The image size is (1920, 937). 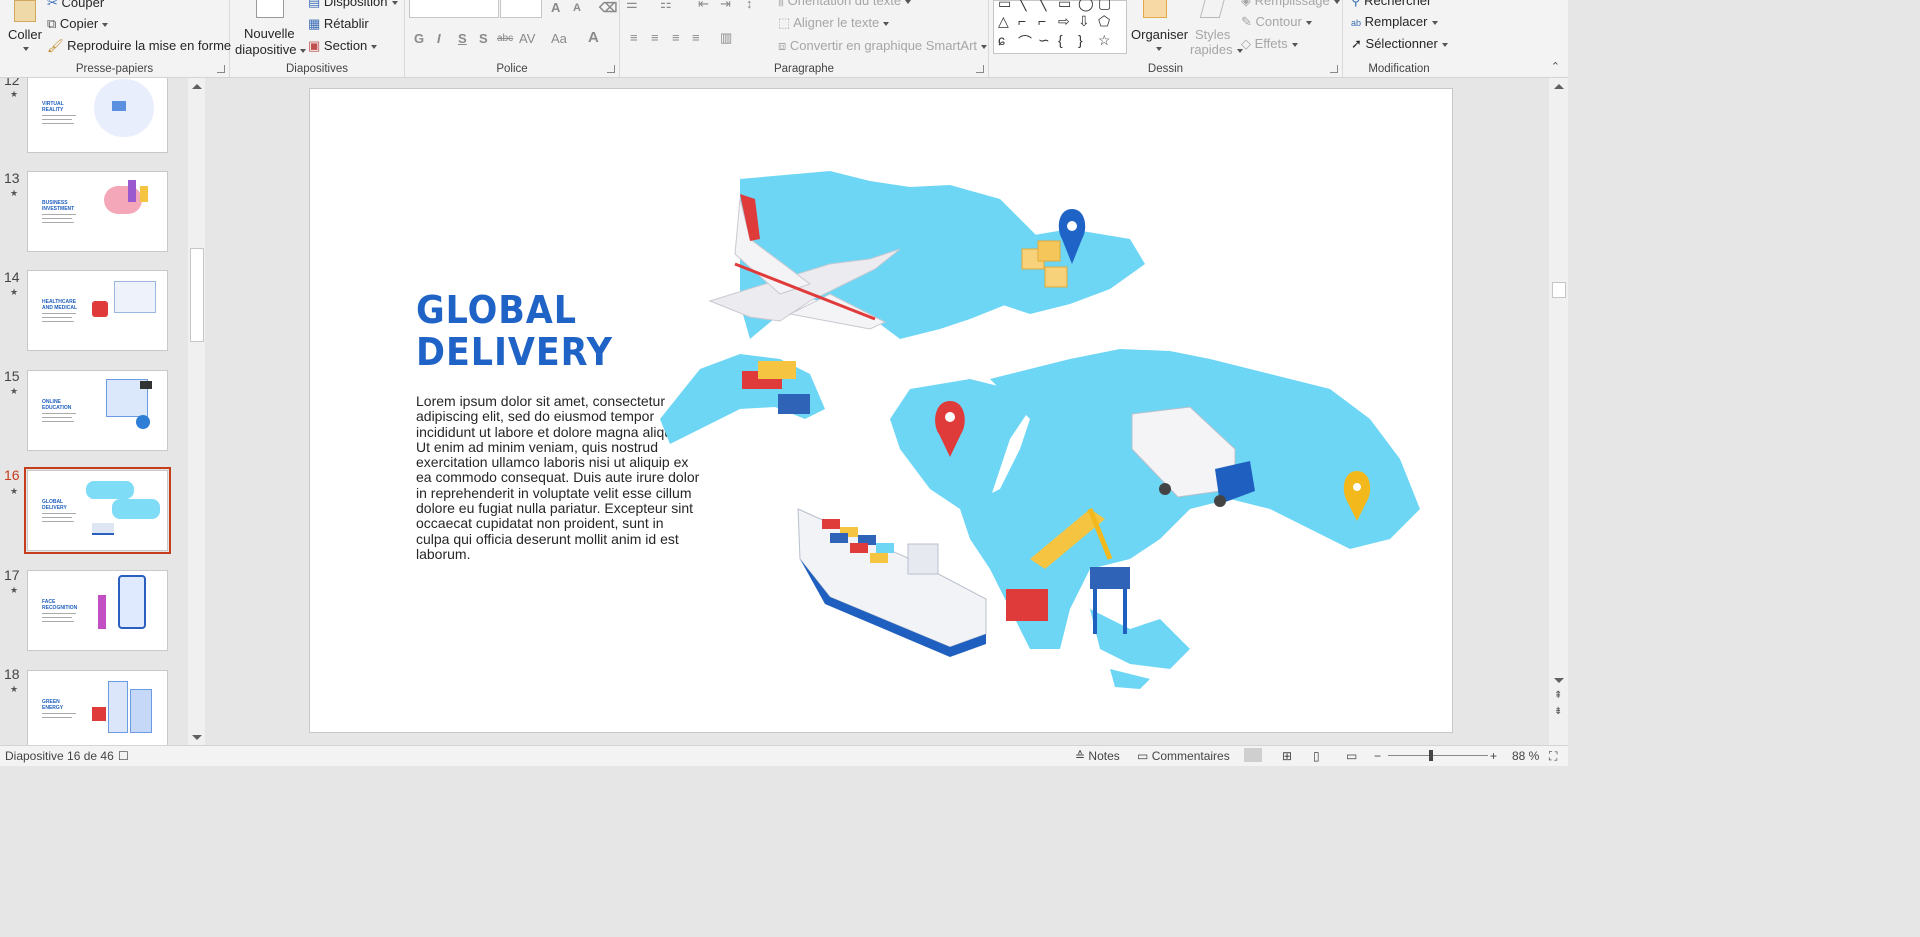 What do you see at coordinates (555, 7) in the screenshot?
I see `grow-font-icon: A` at bounding box center [555, 7].